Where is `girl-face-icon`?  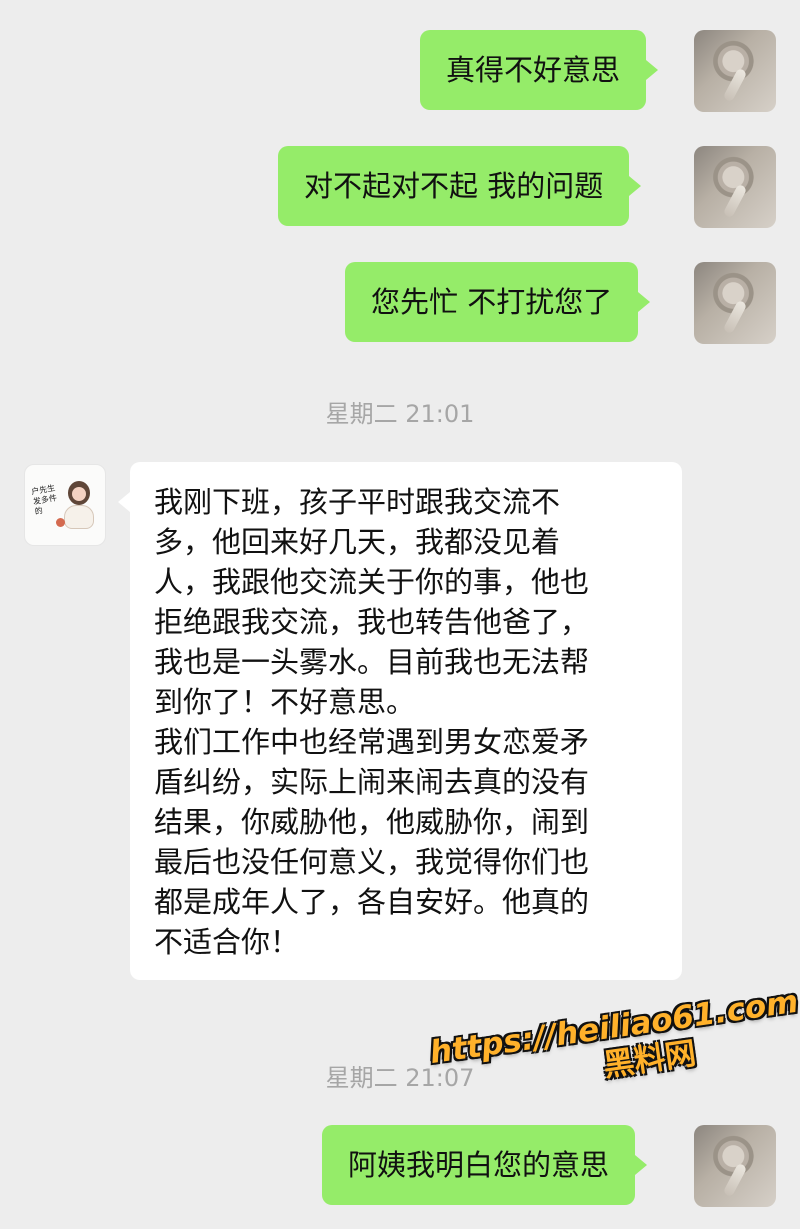
girl-face-icon is located at coordinates (79, 494).